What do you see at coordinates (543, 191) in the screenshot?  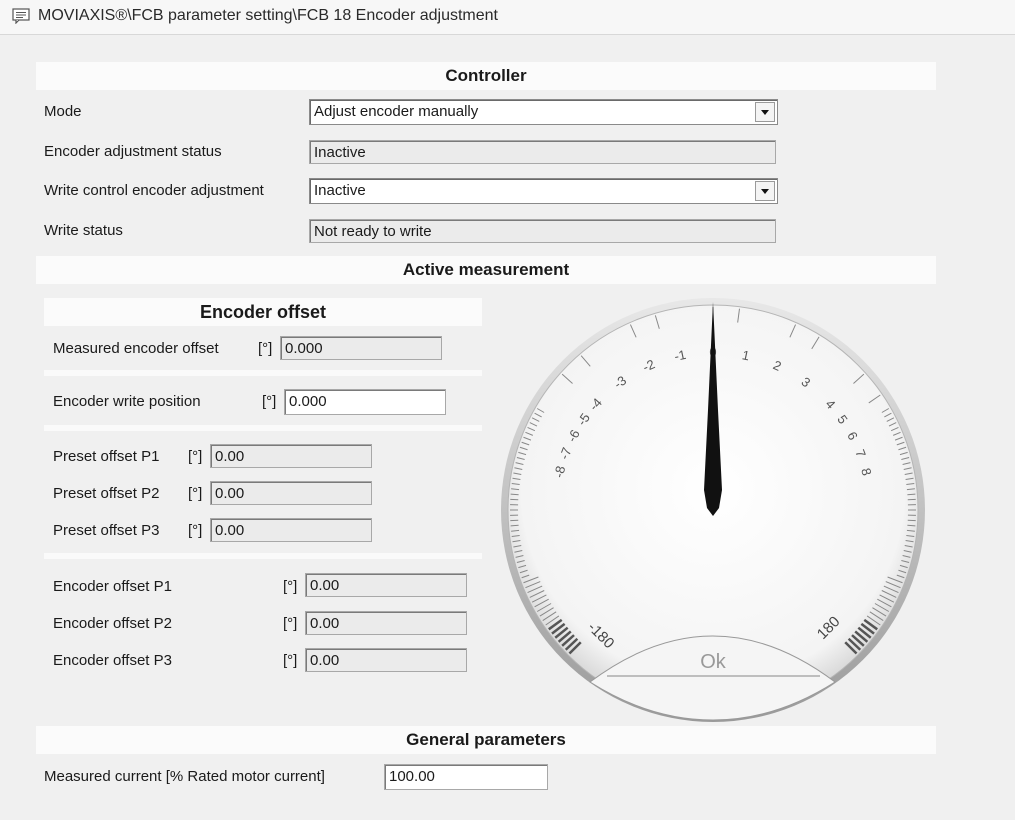 I see `write-control-select: Inactive` at bounding box center [543, 191].